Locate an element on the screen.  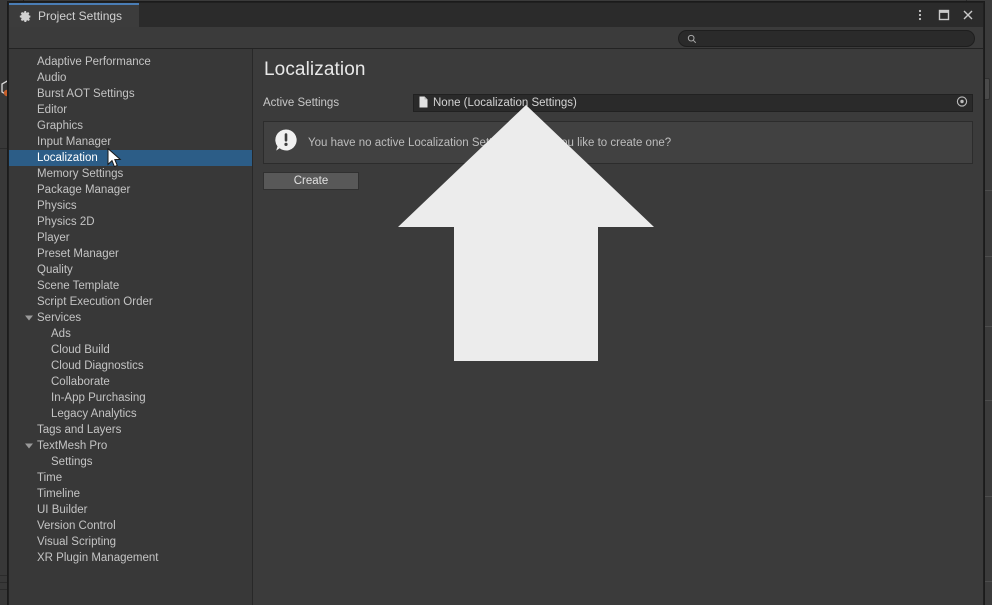
sidebar-item-ui-builder: UI Builder is located at coordinates (130, 510).